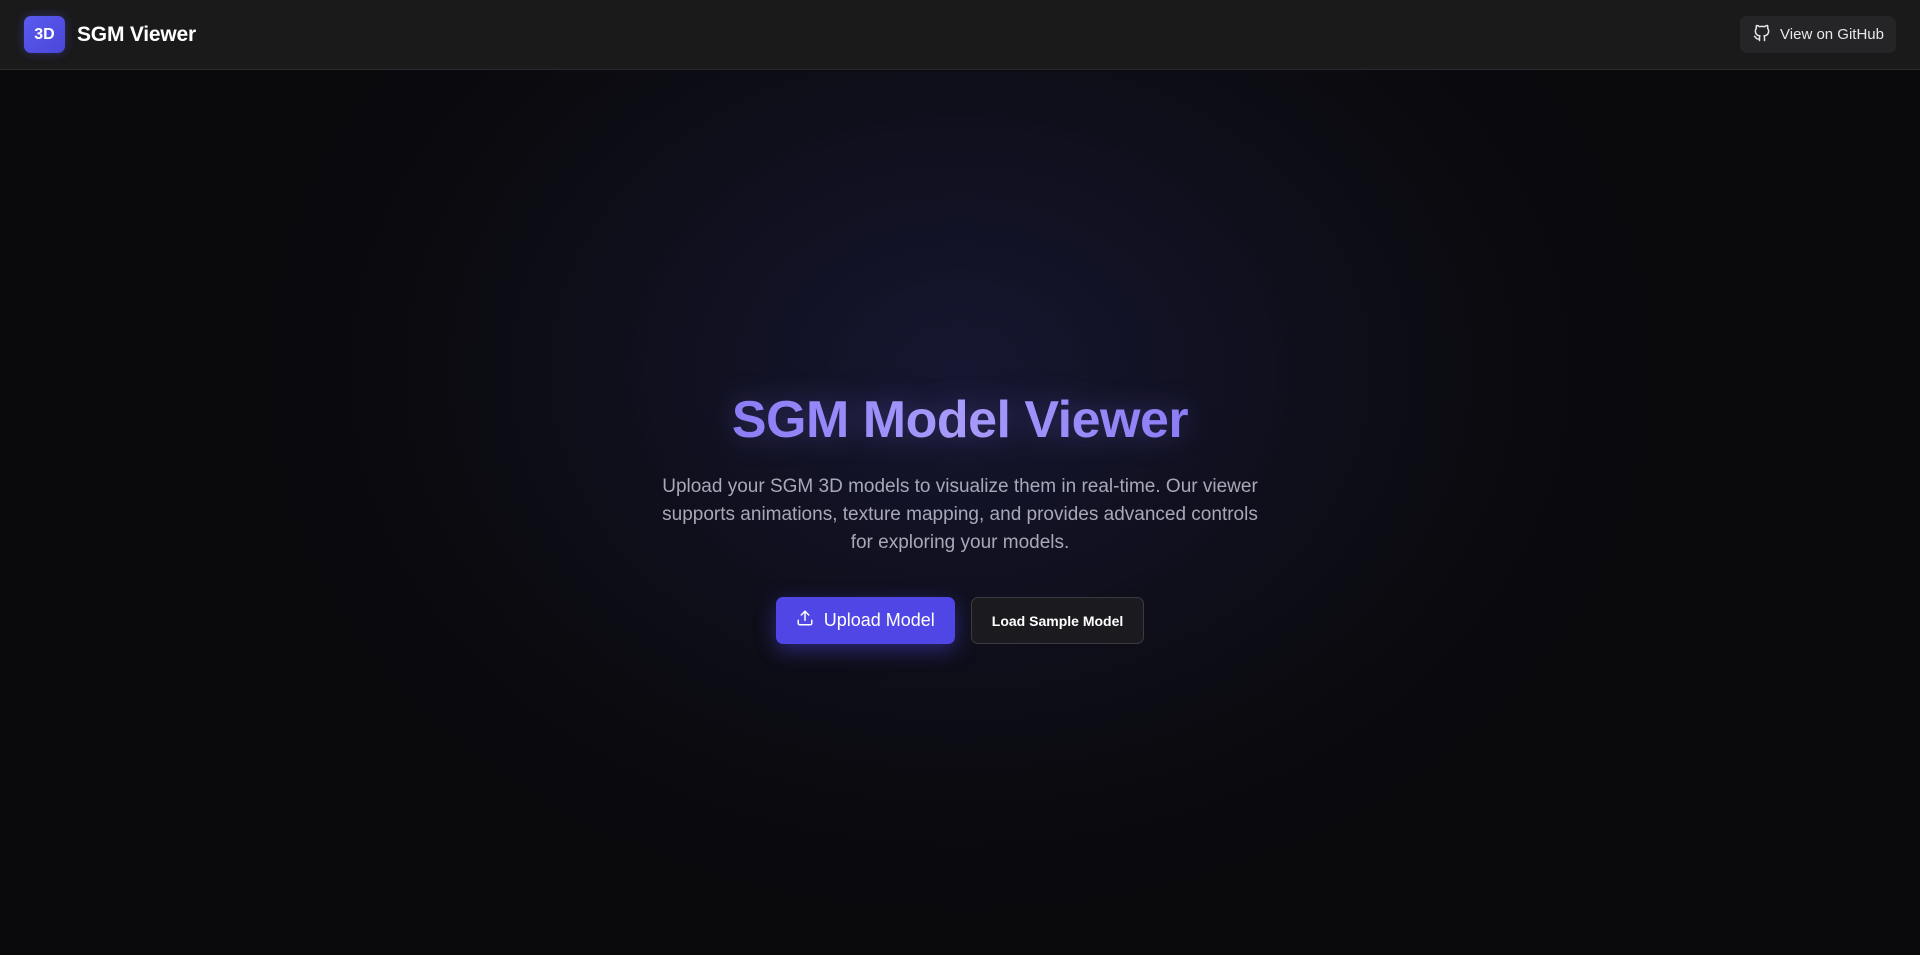  I want to click on hero-title: SGM Model Viewer, so click(960, 420).